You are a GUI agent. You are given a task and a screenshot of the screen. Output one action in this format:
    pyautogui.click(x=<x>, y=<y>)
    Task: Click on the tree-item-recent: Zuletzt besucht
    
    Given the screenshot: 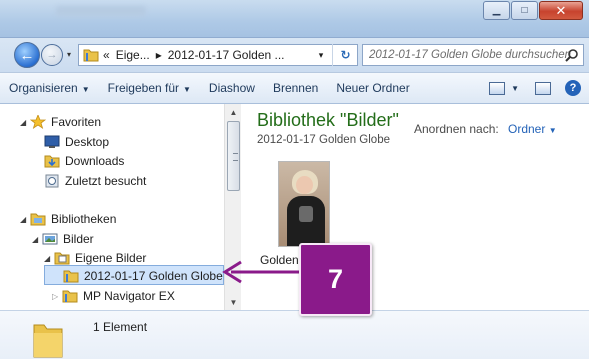 What is the action you would take?
    pyautogui.click(x=95, y=181)
    